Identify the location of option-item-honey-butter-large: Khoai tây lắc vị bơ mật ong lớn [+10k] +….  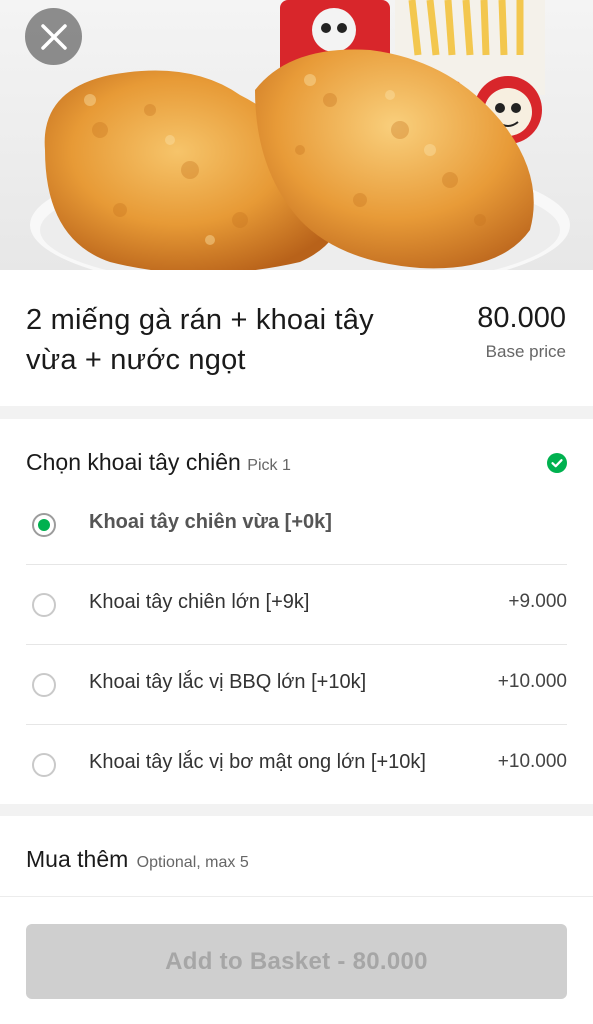
(296, 765).